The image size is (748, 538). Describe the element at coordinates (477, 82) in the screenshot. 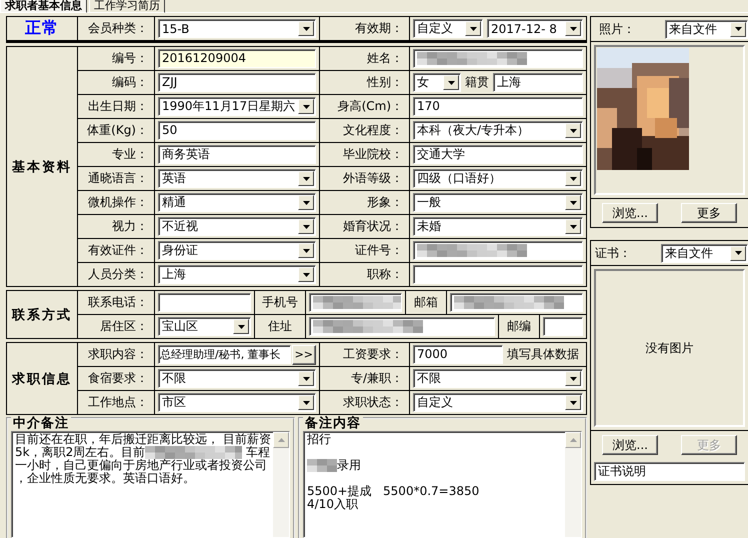

I see `field-label: 籍贯` at that location.